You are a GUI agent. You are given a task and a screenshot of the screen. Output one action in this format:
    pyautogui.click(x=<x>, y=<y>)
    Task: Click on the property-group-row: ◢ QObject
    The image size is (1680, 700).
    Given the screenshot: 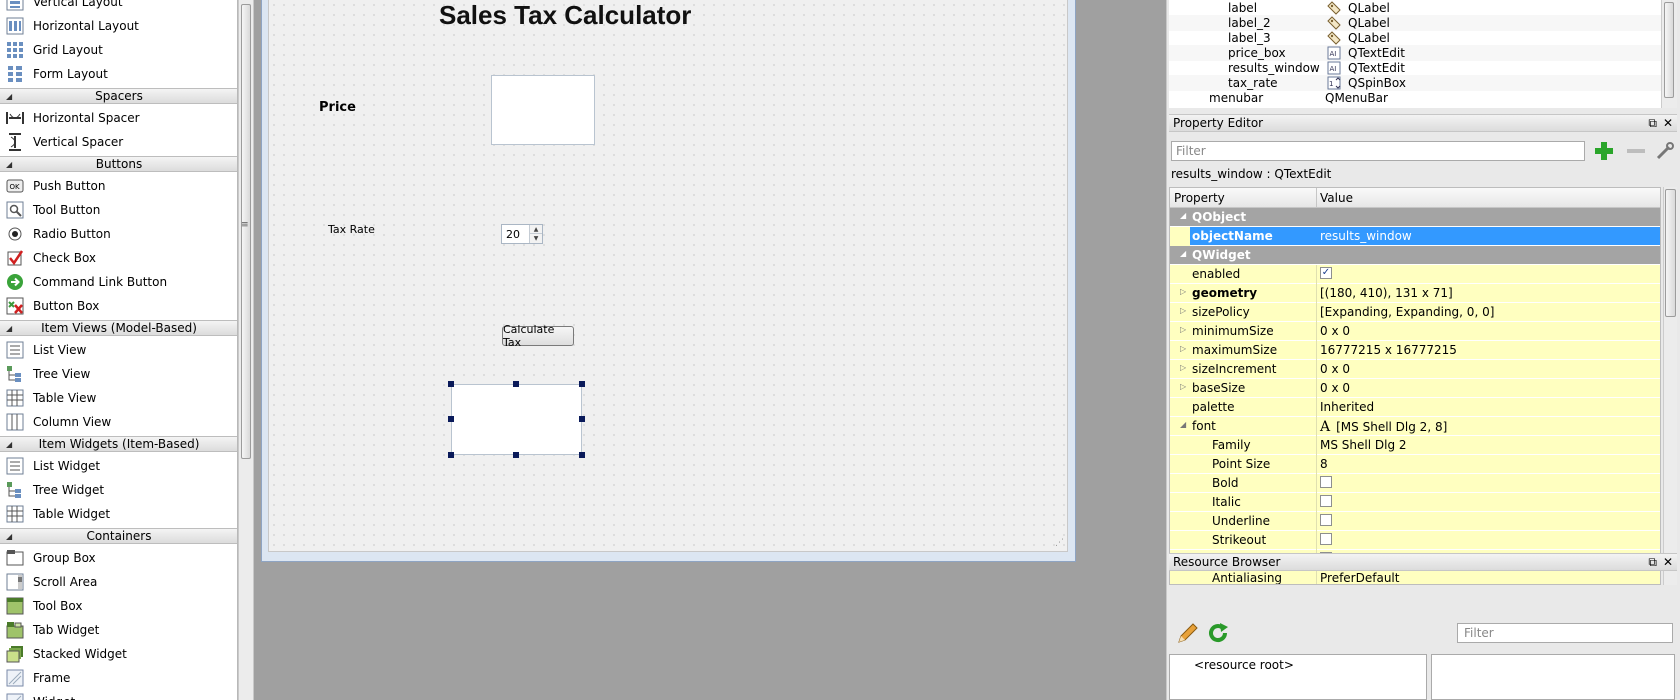 What is the action you would take?
    pyautogui.click(x=1415, y=217)
    